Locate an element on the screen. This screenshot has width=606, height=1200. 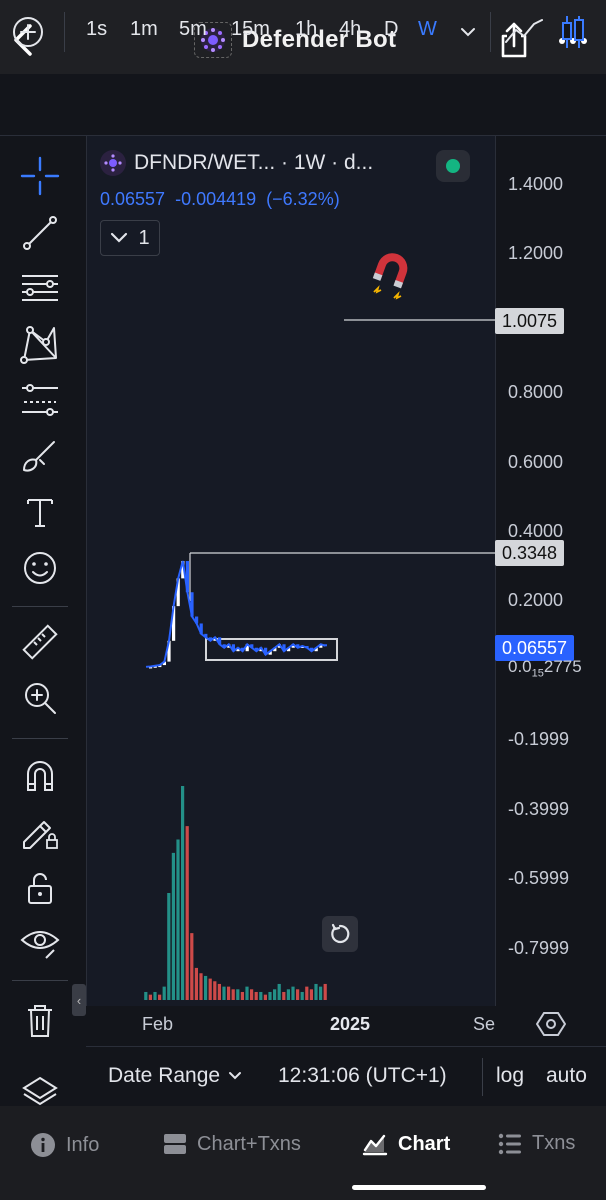
timeframe-dropdown is located at coordinates (468, 32).